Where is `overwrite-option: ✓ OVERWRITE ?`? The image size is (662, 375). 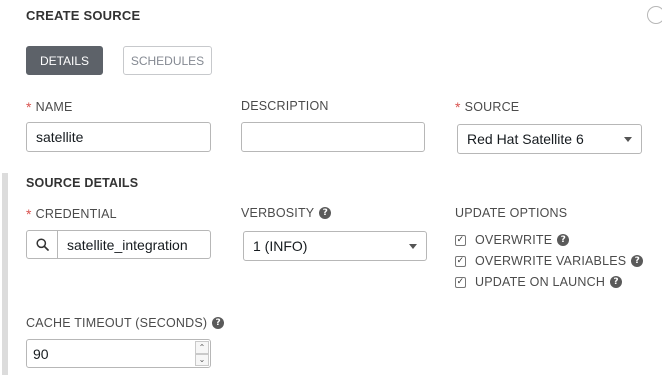 overwrite-option: ✓ OVERWRITE ? is located at coordinates (512, 240).